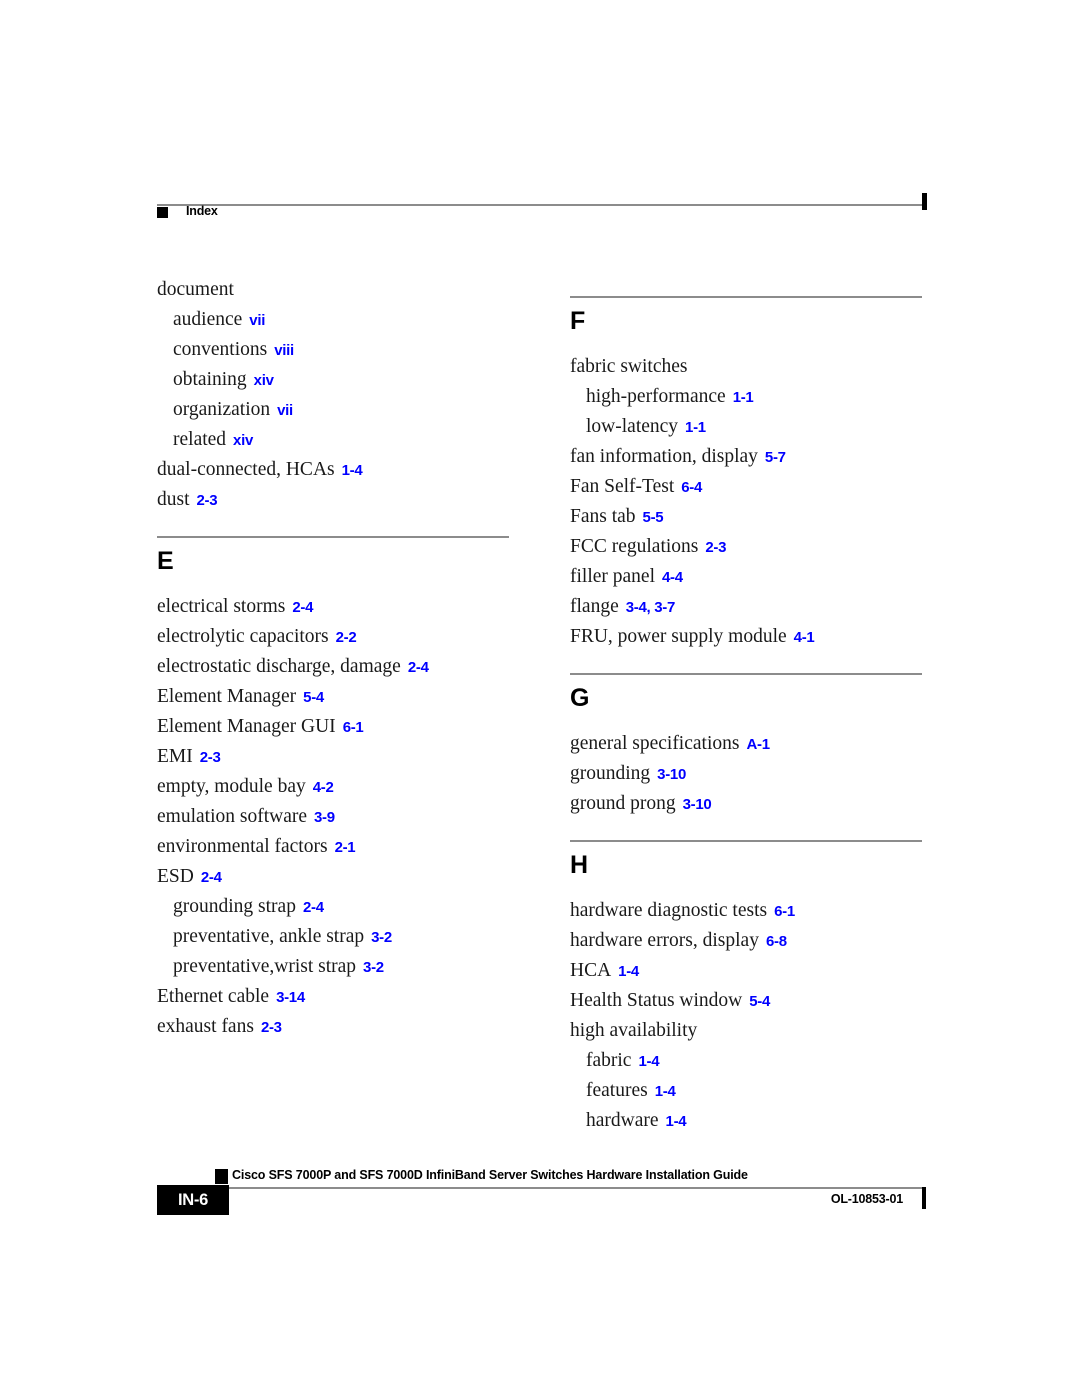 This screenshot has height=1397, width=1080. I want to click on index-entry: dual-connected, HCAs 1-4, so click(333, 470).